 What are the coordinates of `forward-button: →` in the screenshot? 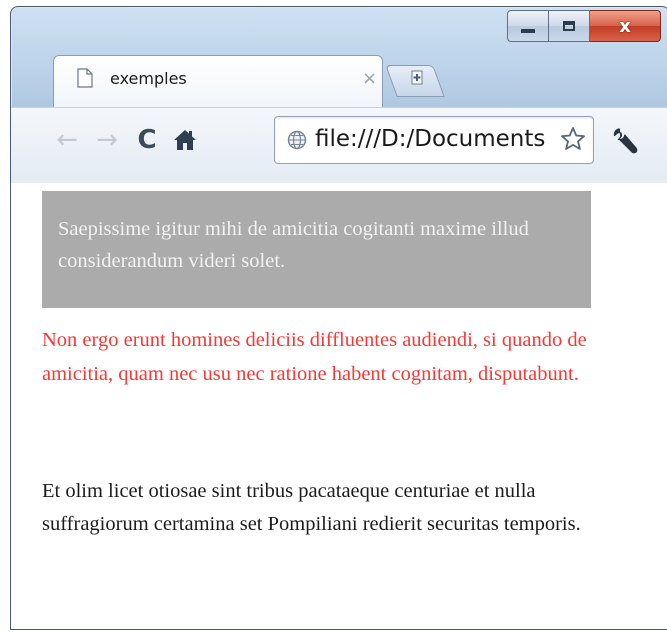 It's located at (107, 140).